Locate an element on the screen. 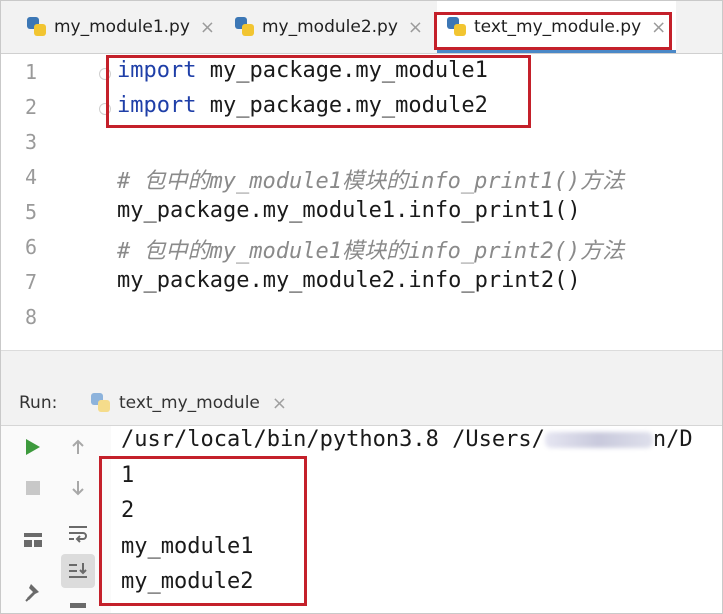 Image resolution: width=723 pixels, height=614 pixels. arrow-down-icon is located at coordinates (78, 488).